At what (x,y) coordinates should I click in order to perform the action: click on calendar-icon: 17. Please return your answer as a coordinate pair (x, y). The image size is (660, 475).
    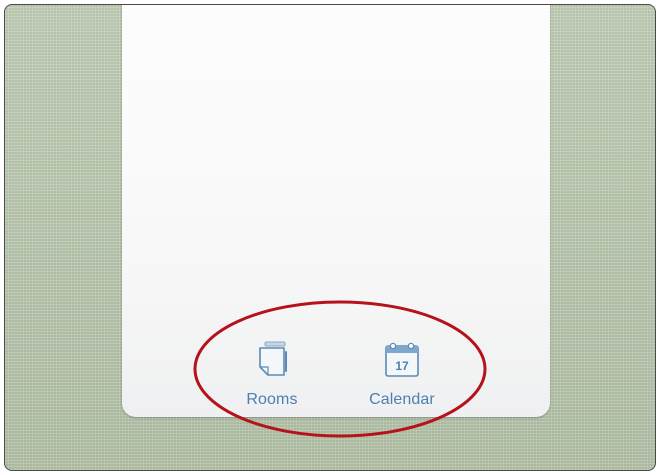
    Looking at the image, I should click on (402, 359).